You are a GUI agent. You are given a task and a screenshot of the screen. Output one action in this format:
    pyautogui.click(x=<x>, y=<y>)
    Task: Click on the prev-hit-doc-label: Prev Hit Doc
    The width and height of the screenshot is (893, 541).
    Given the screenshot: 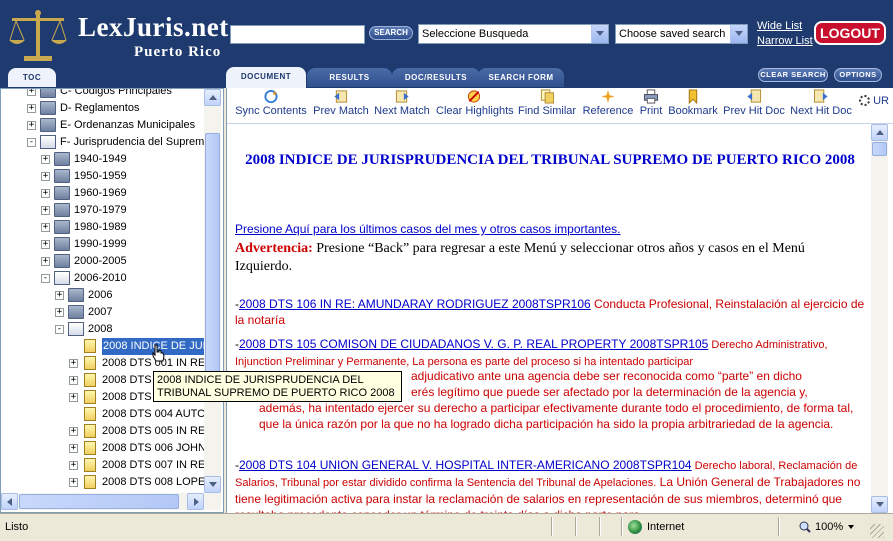 What is the action you would take?
    pyautogui.click(x=754, y=111)
    